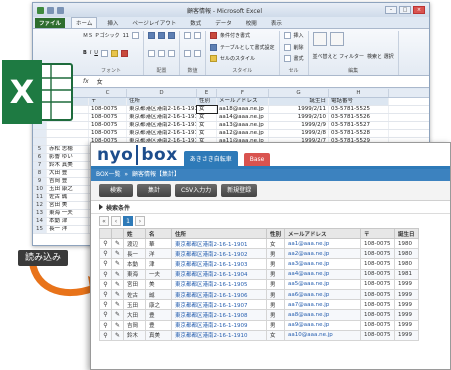  I want to click on cell-email-link: aa3@aaa.ne.jp, so click(323, 264).